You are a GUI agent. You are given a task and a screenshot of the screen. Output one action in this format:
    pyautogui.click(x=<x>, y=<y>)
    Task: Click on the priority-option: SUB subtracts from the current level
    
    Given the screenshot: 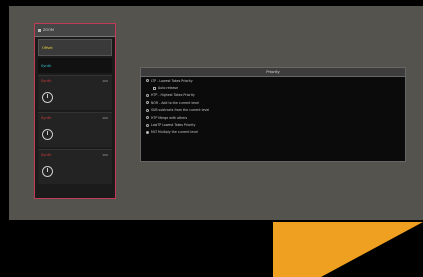 What is the action you would take?
    pyautogui.click(x=273, y=110)
    